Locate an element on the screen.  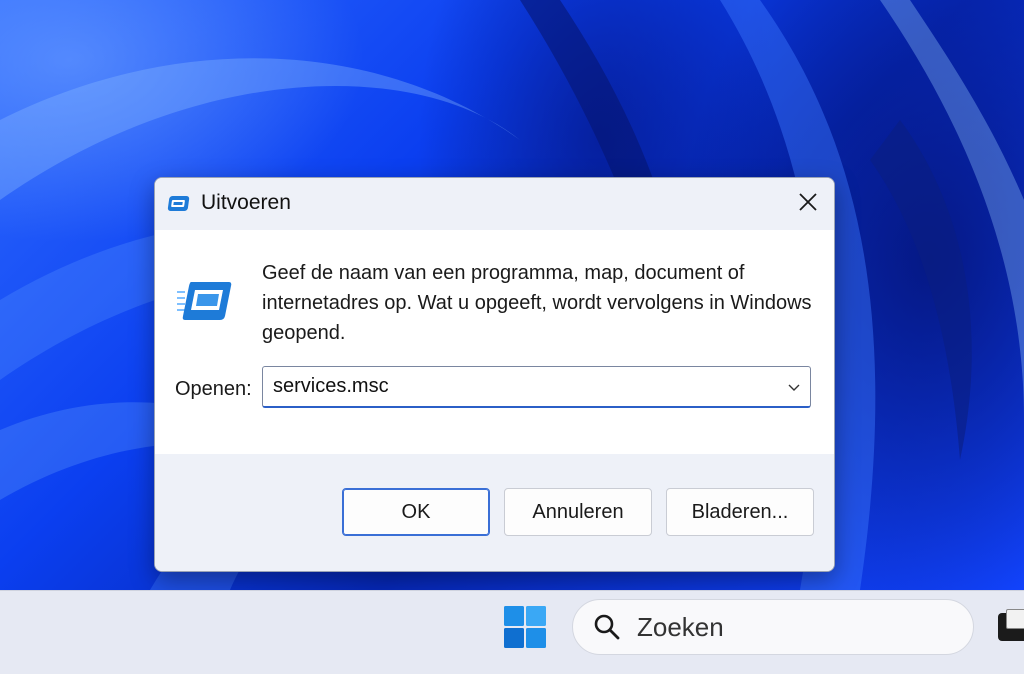
ok-button: OK is located at coordinates (416, 512).